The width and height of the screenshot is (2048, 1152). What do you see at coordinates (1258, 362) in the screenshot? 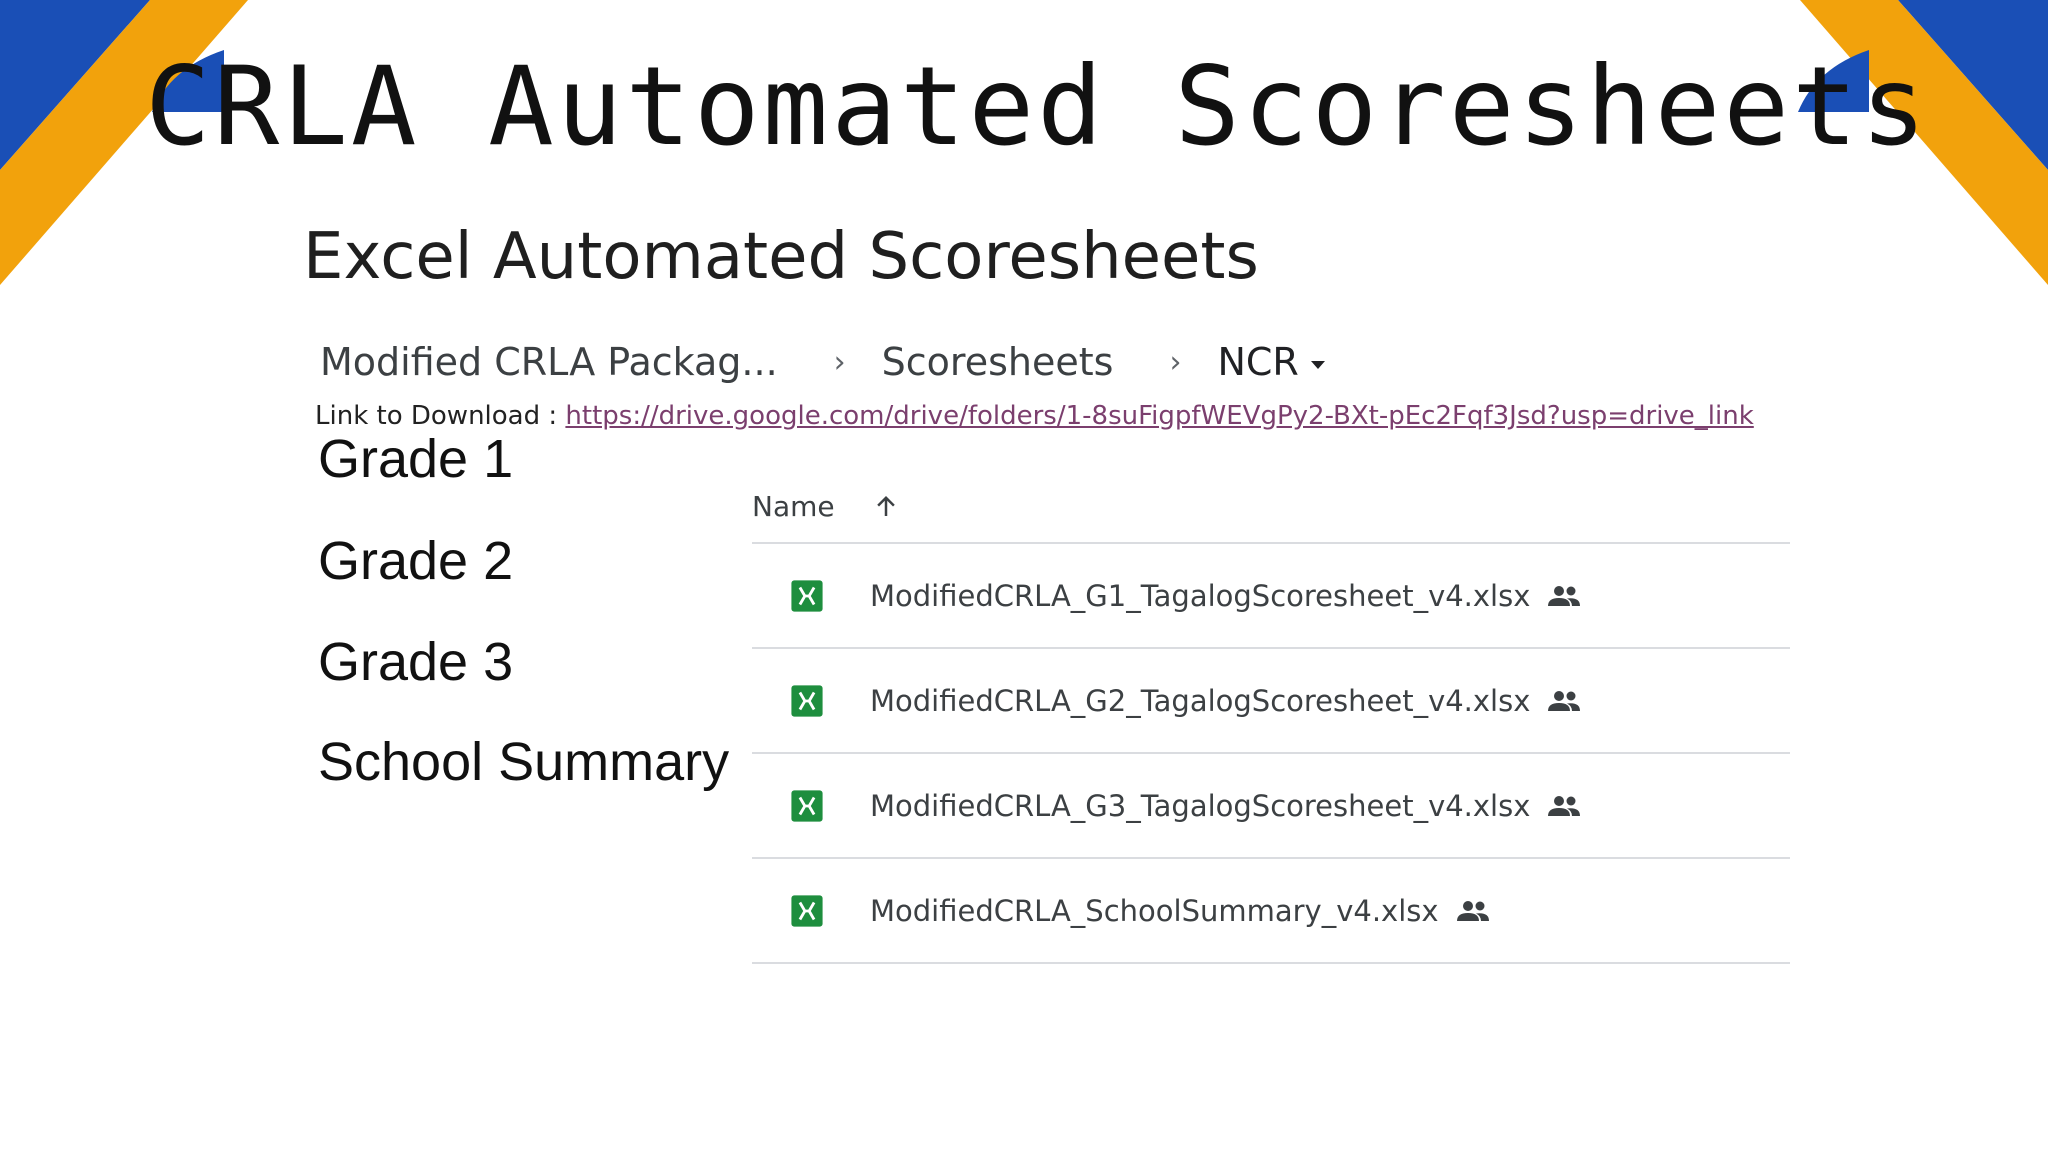
I see `breadcrumb-item-ncr-label: NCR` at bounding box center [1258, 362].